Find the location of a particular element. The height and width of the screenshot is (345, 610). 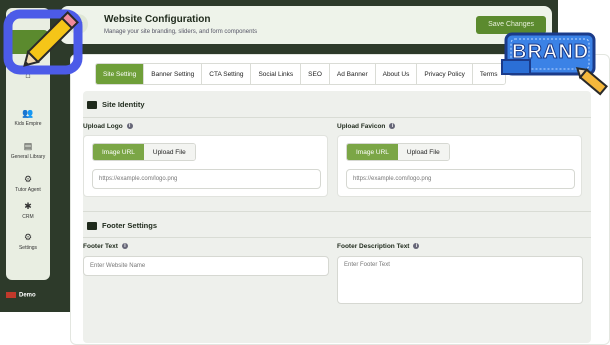

footer-description-label: Footer Description Text i is located at coordinates (378, 246).